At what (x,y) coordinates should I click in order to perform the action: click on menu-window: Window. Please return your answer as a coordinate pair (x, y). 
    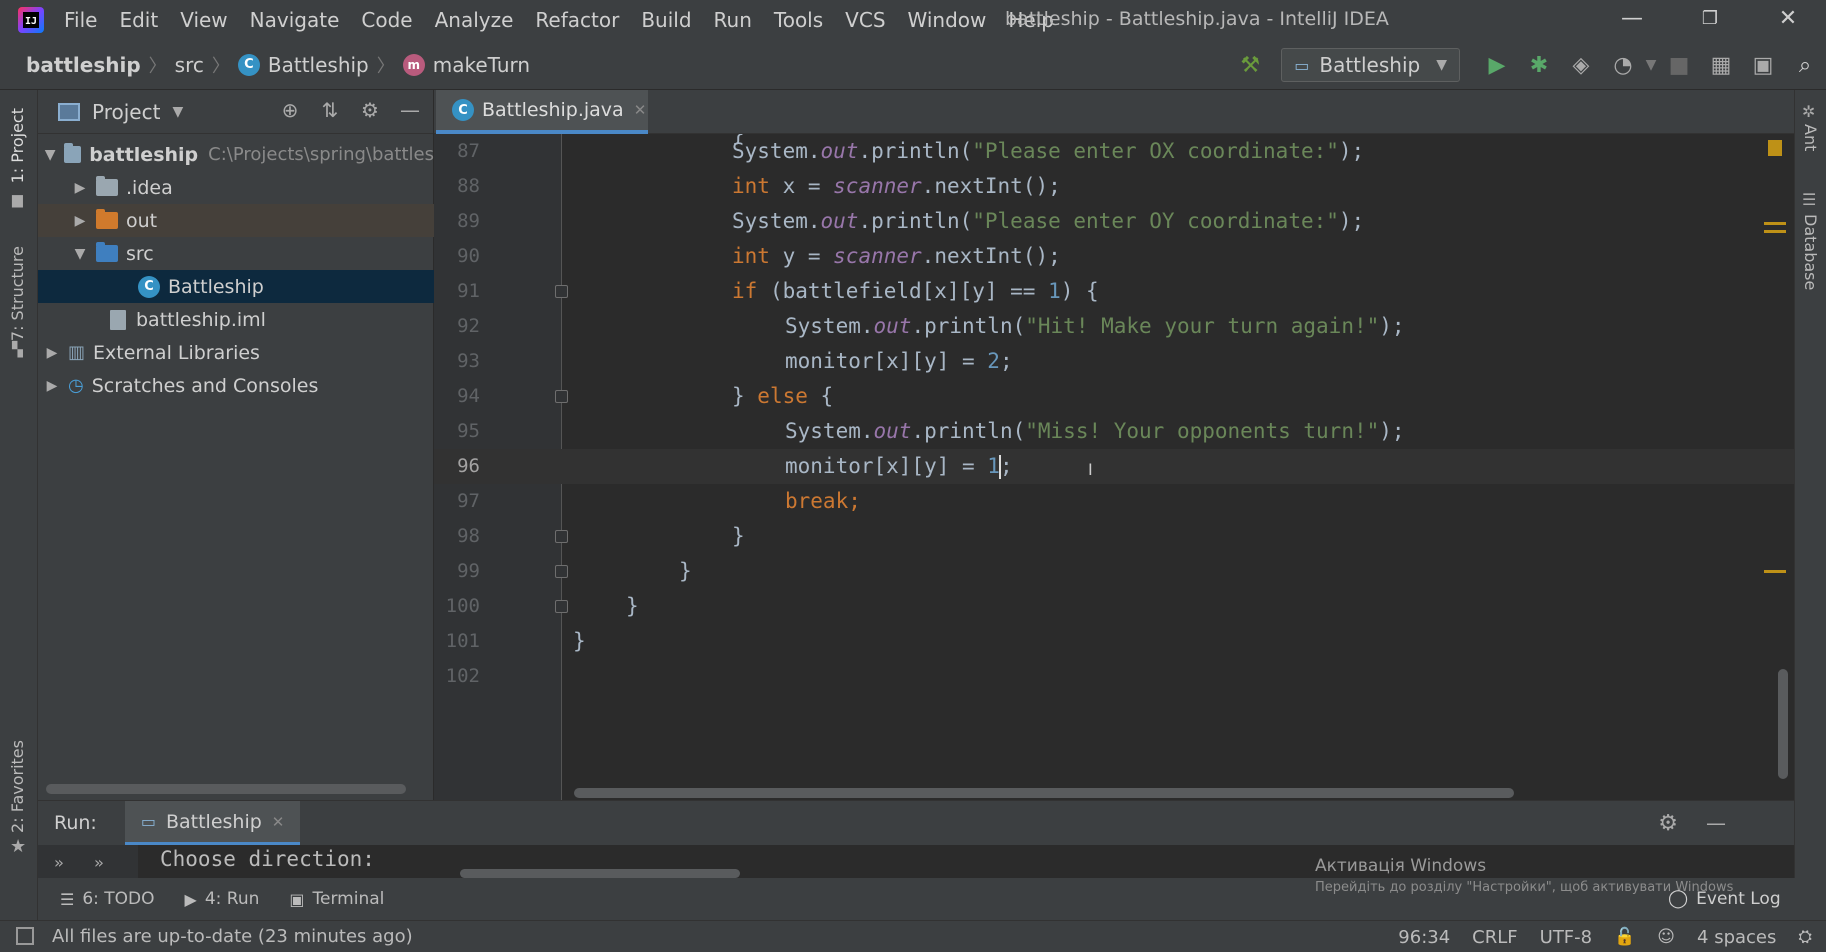
    Looking at the image, I should click on (947, 20).